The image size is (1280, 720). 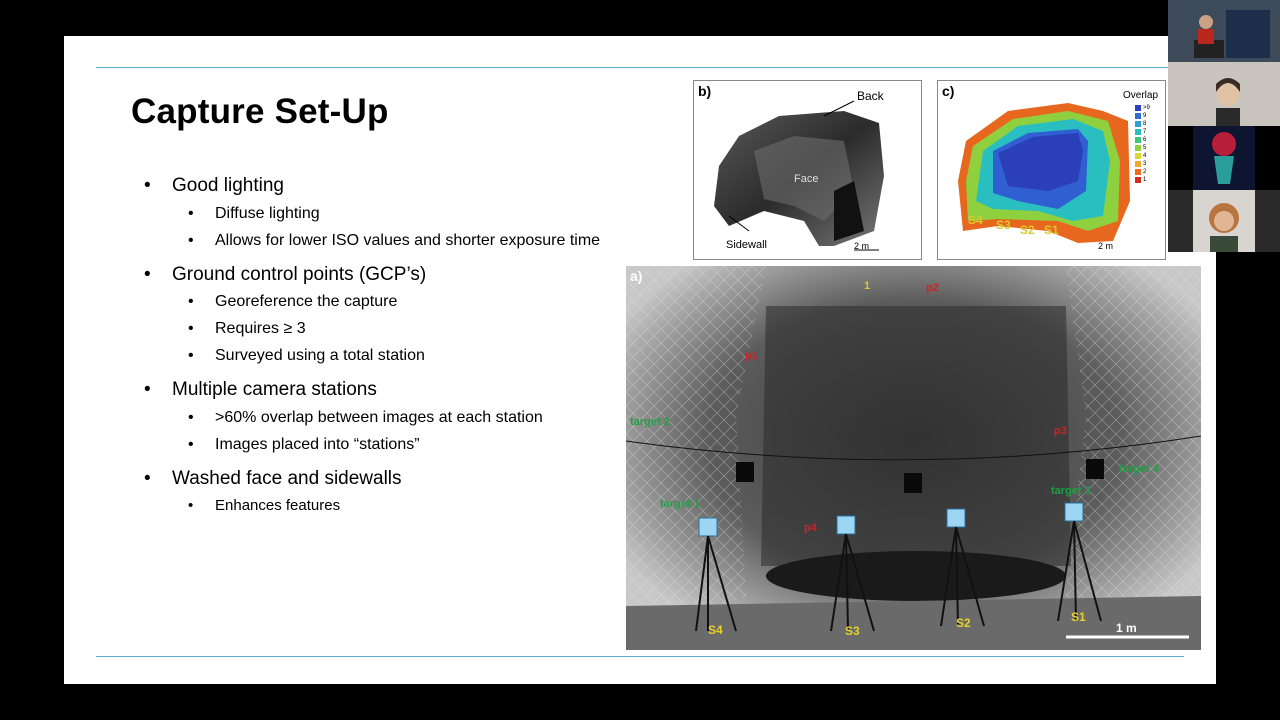 What do you see at coordinates (1139, 469) in the screenshot?
I see `target-label: target 4` at bounding box center [1139, 469].